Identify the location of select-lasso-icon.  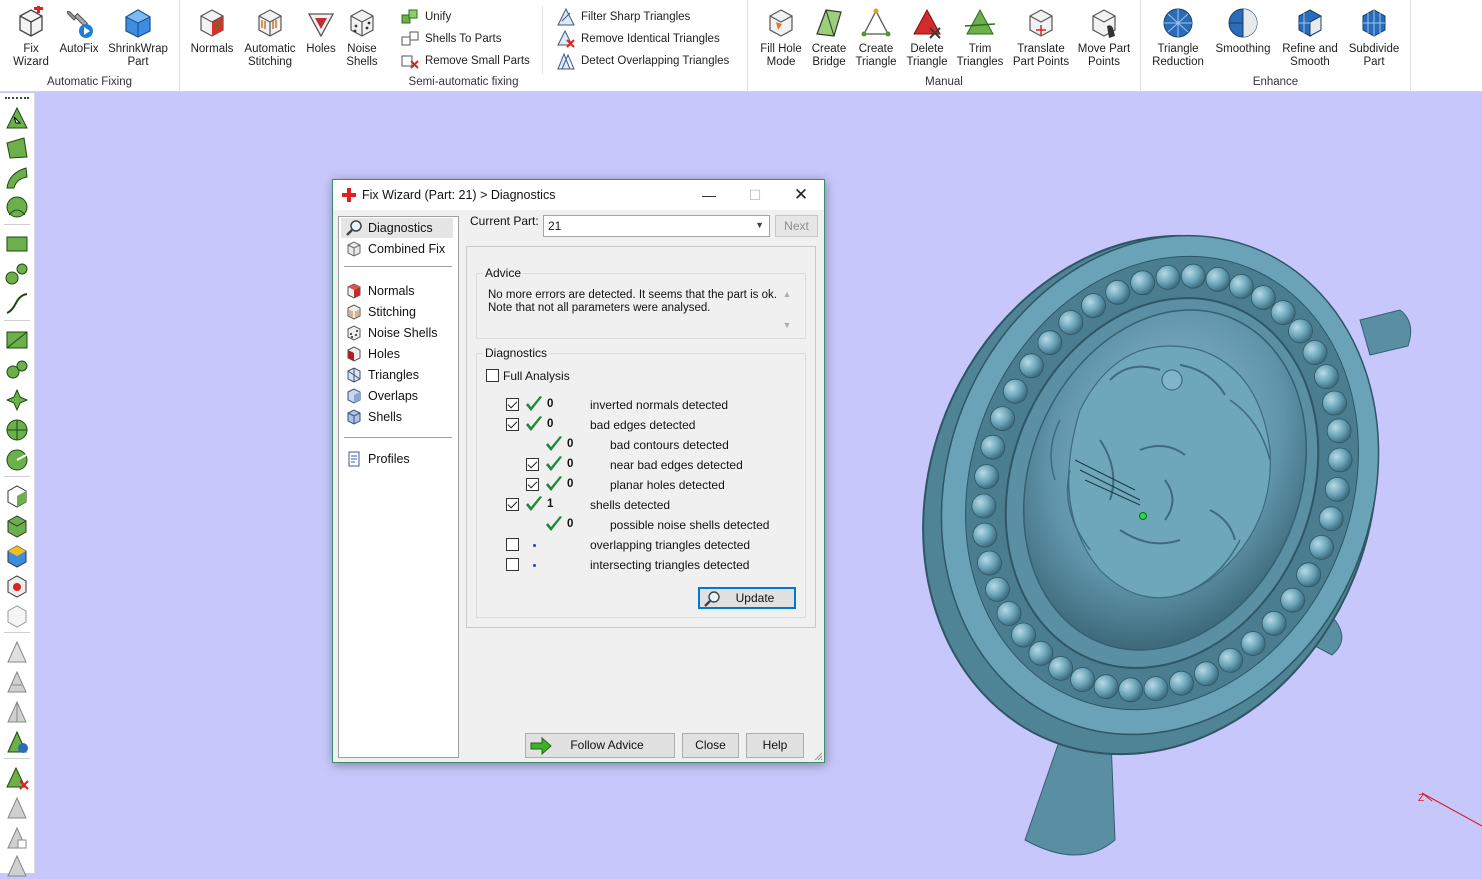
(17, 304).